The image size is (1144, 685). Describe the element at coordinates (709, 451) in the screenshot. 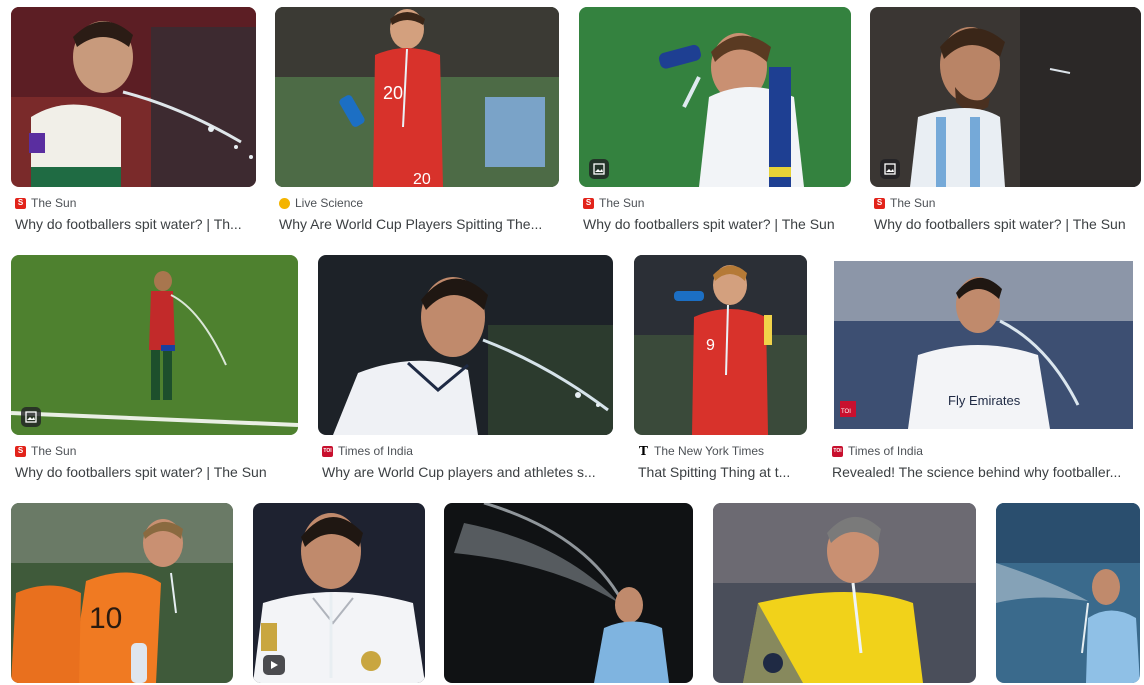

I see `source-name: The New York Times` at that location.